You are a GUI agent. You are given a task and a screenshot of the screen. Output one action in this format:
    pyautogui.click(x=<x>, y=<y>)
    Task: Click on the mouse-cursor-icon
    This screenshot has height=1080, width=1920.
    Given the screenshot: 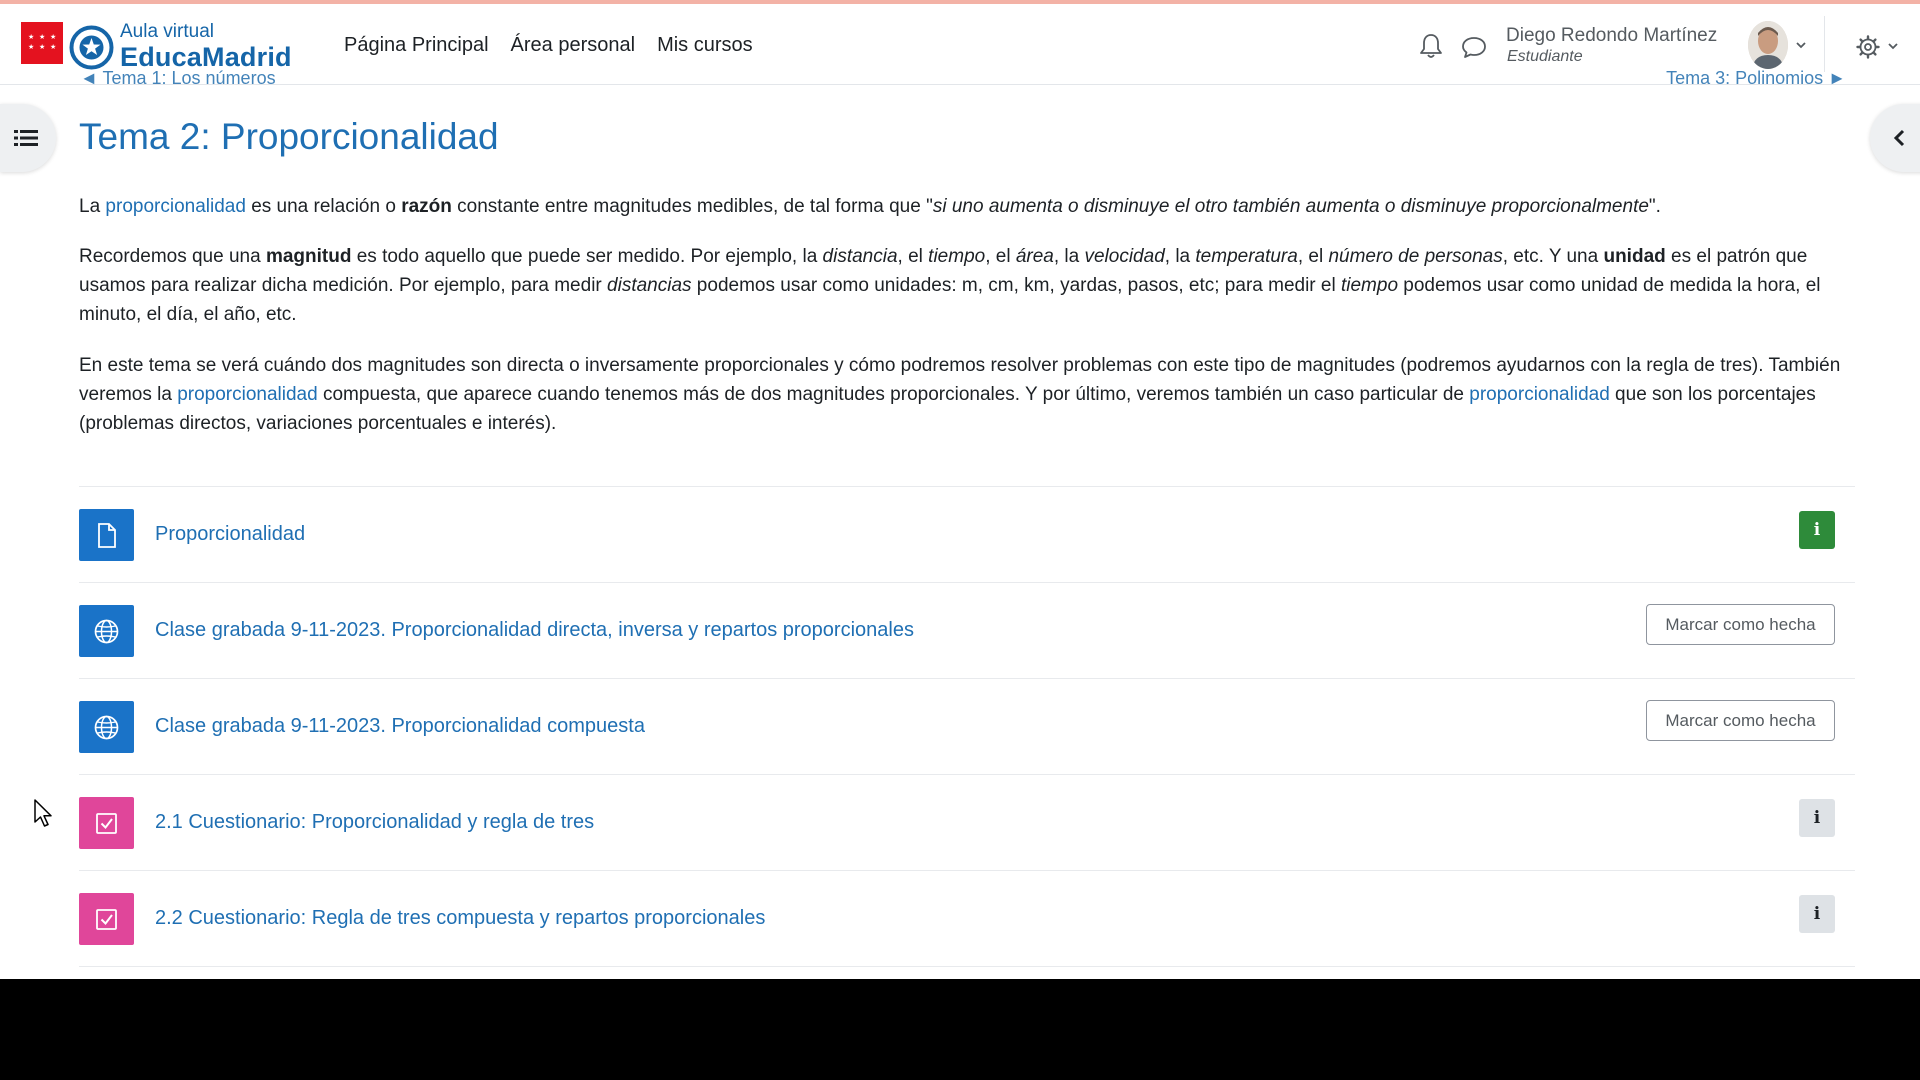 What is the action you would take?
    pyautogui.click(x=43, y=813)
    